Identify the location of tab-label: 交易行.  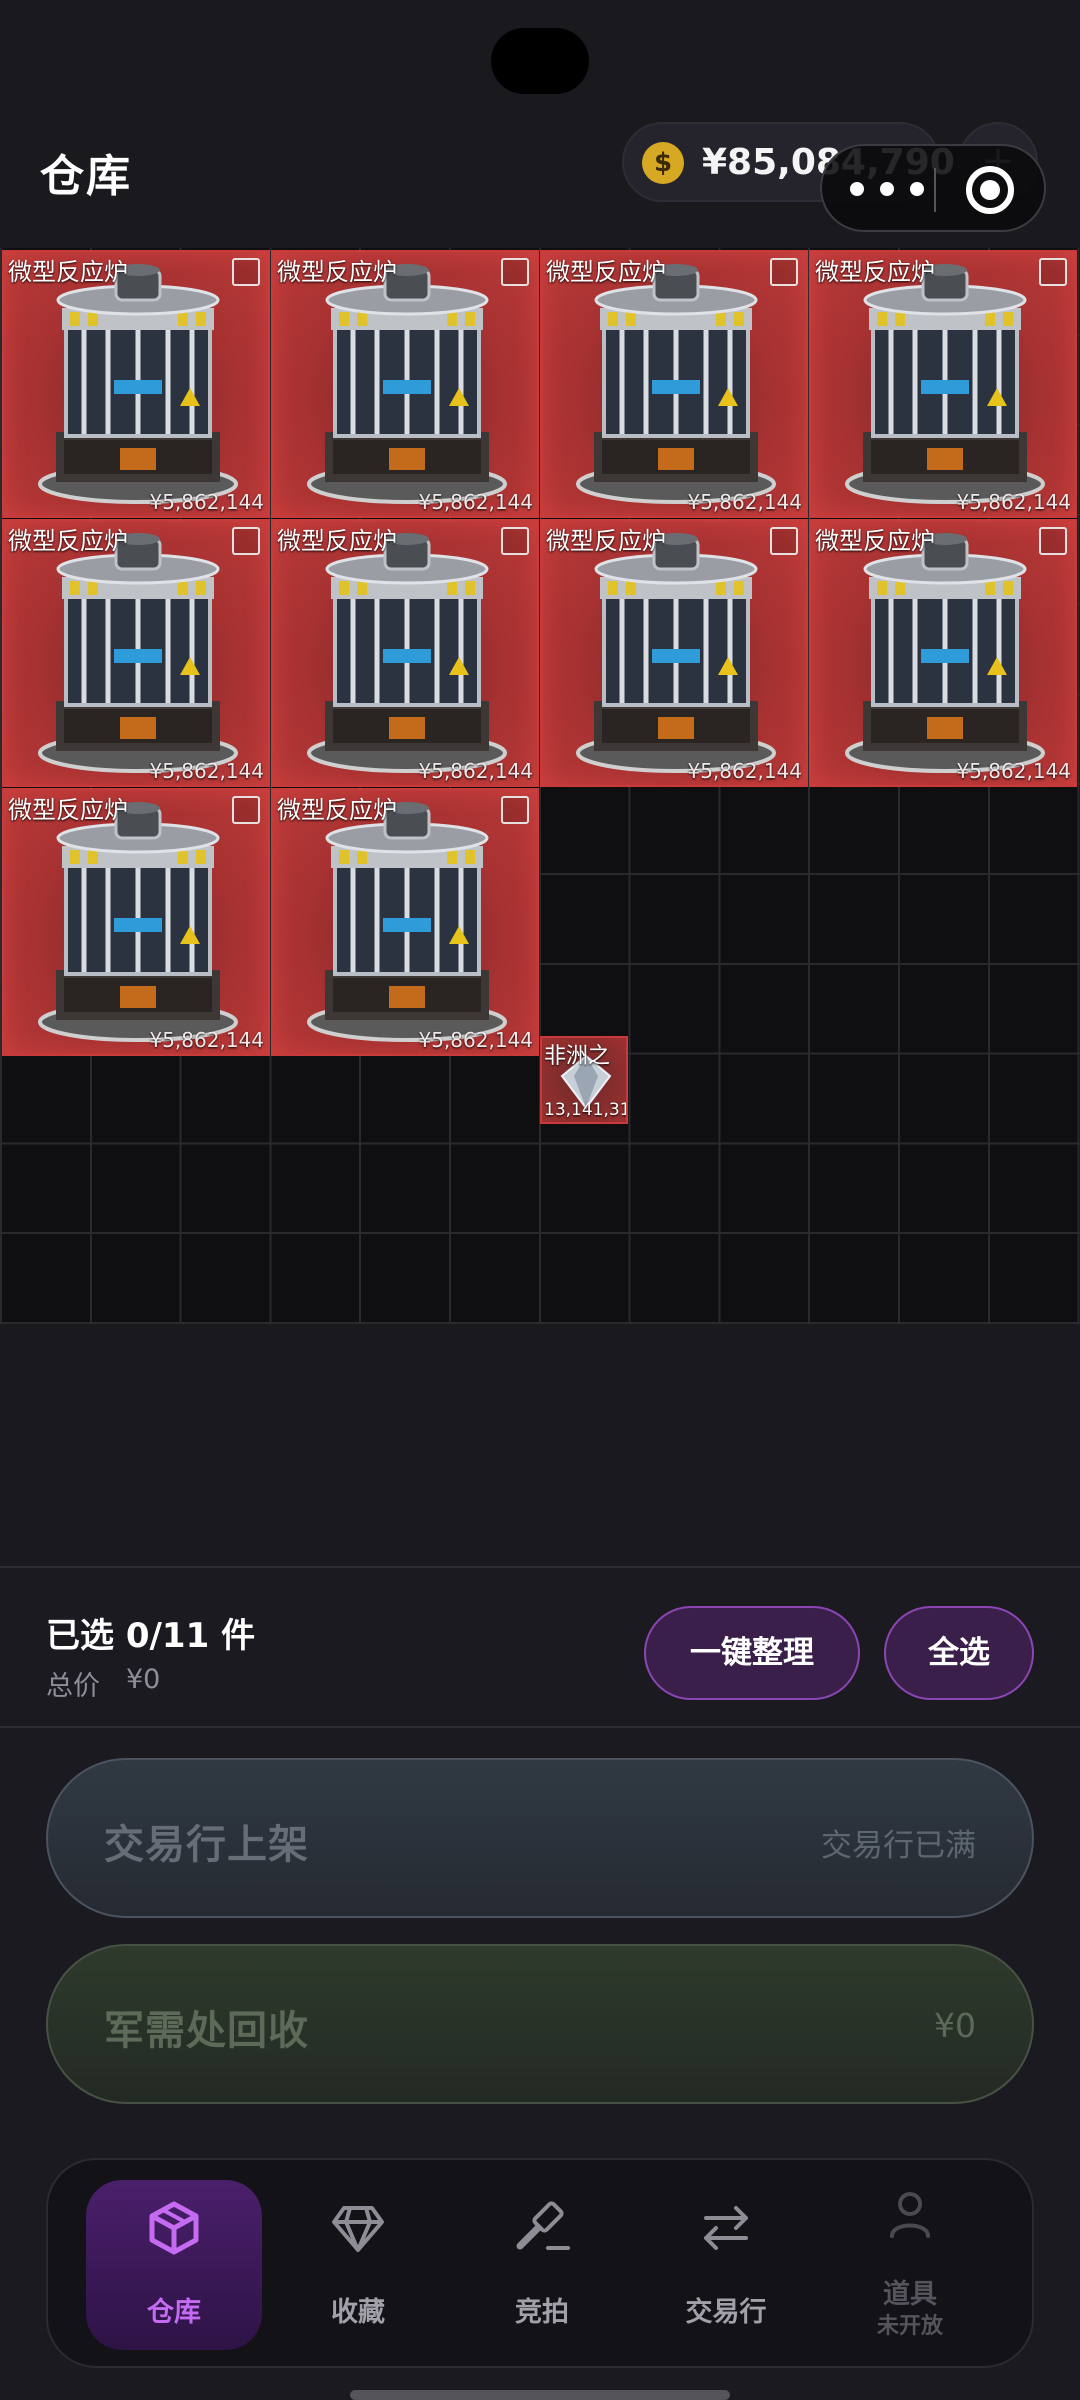
(726, 2312).